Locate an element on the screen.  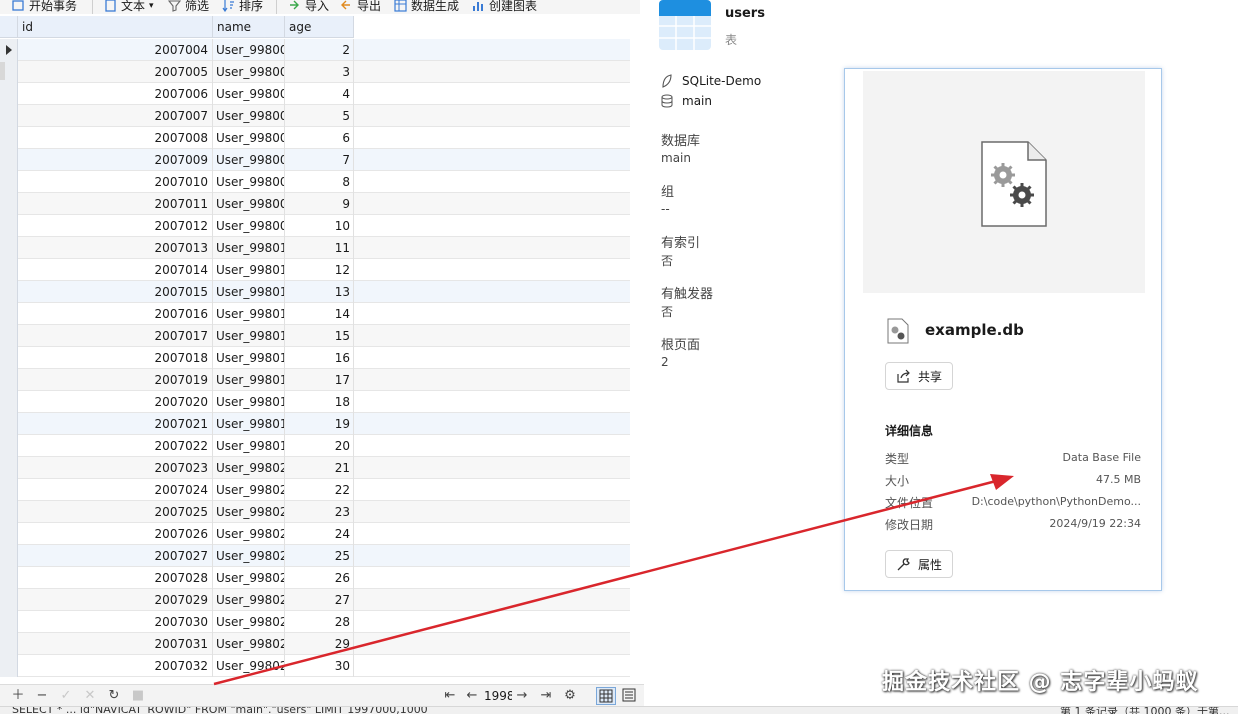
table-row: 2007032 User_99802 30 is located at coordinates (315, 666).